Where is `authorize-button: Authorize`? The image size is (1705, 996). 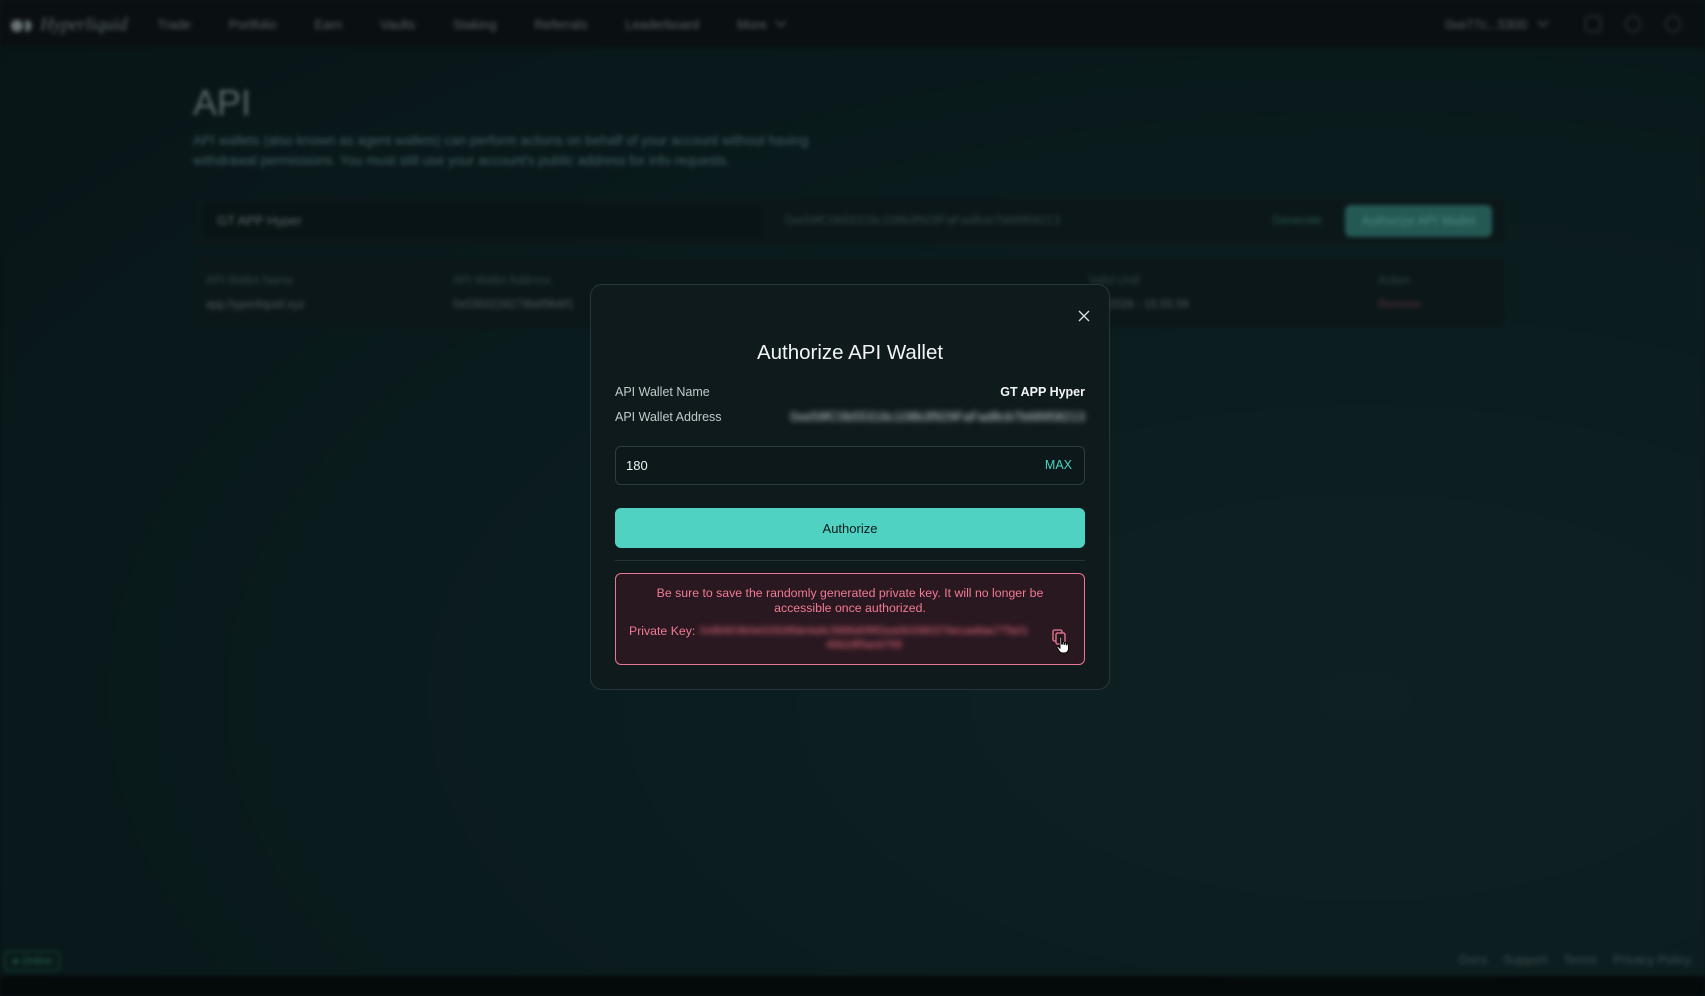
authorize-button: Authorize is located at coordinates (850, 528).